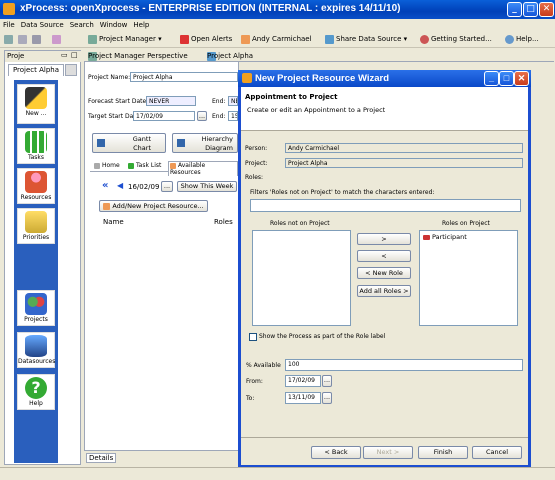  I want to click on gantt-chart-button: Gantt Chart, so click(129, 143).